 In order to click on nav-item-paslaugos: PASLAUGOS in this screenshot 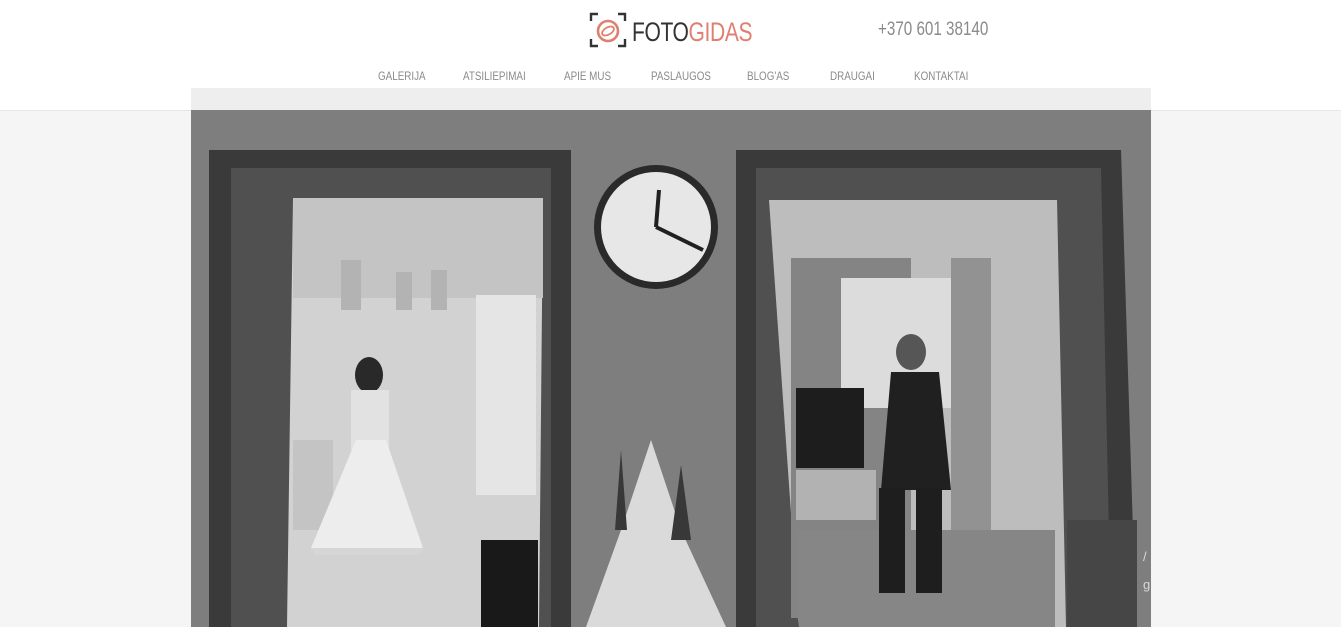, I will do `click(681, 76)`.